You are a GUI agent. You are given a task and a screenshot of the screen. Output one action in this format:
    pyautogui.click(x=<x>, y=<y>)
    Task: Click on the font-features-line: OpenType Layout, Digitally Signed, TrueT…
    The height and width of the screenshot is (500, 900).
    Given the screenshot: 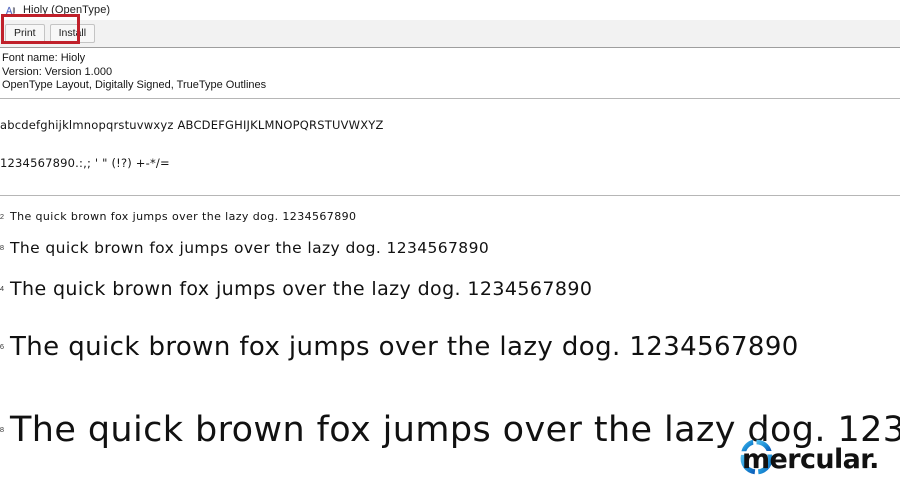 What is the action you would take?
    pyautogui.click(x=134, y=85)
    